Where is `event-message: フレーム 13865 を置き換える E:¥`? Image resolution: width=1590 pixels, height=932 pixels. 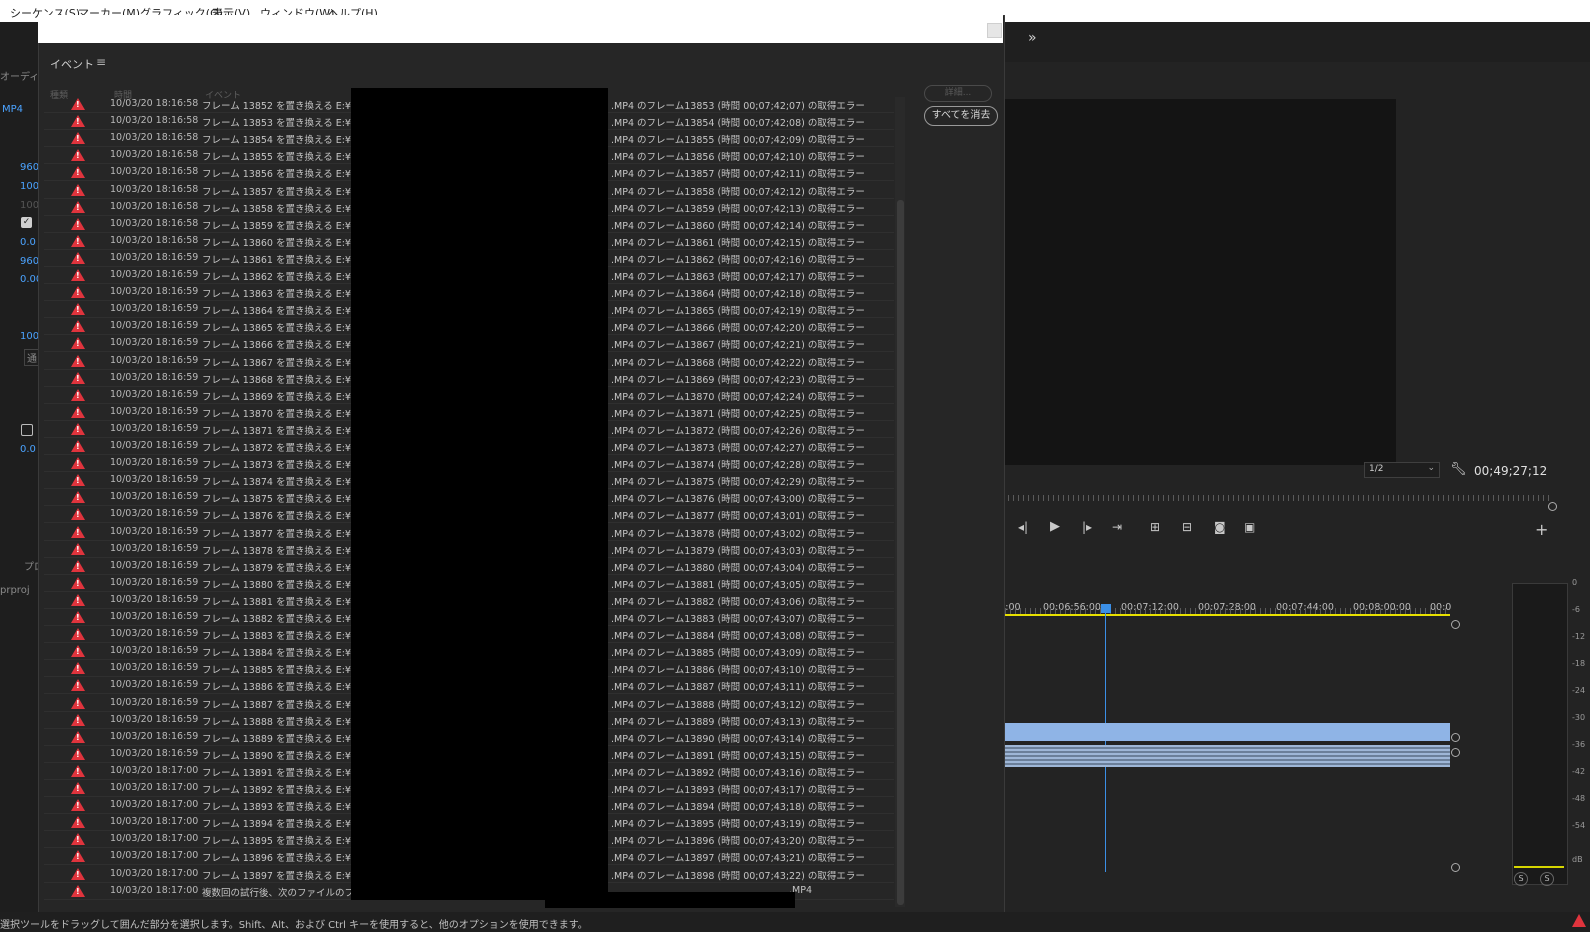 event-message: フレーム 13865 を置き換える E:¥ is located at coordinates (276, 329).